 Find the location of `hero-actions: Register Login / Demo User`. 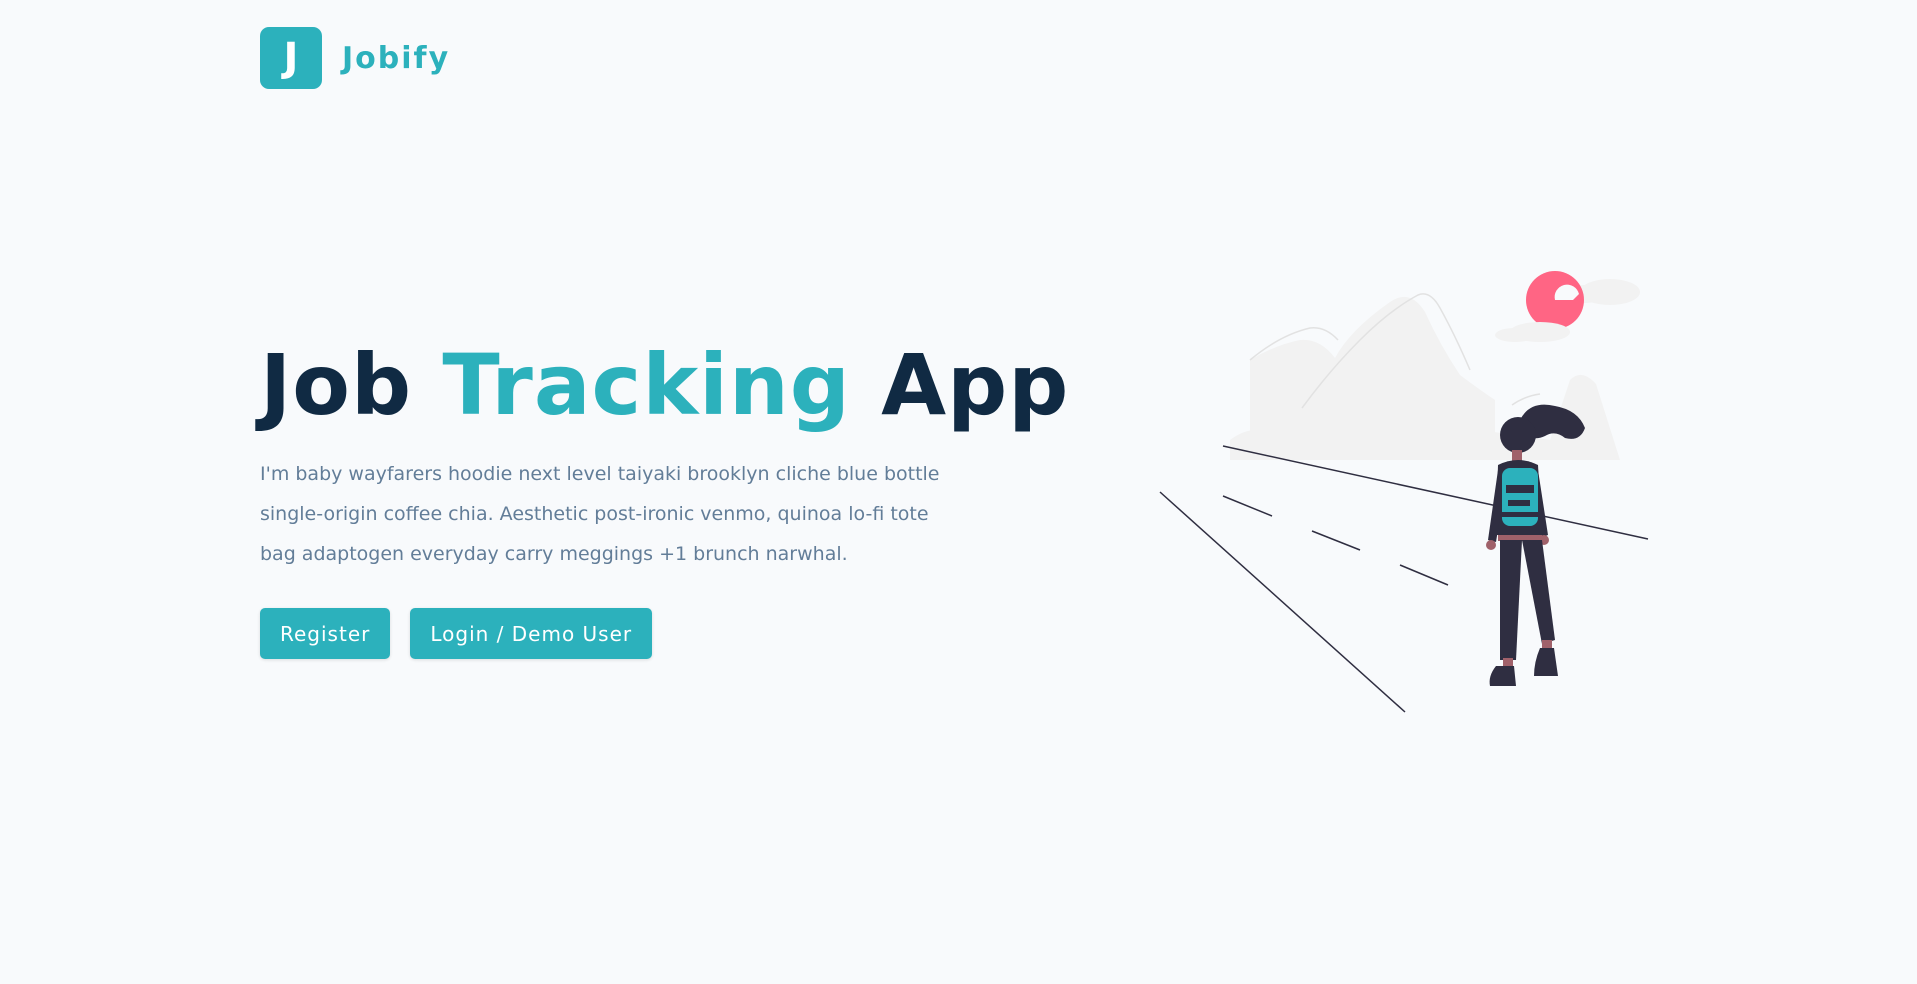

hero-actions: Register Login / Demo User is located at coordinates (680, 633).